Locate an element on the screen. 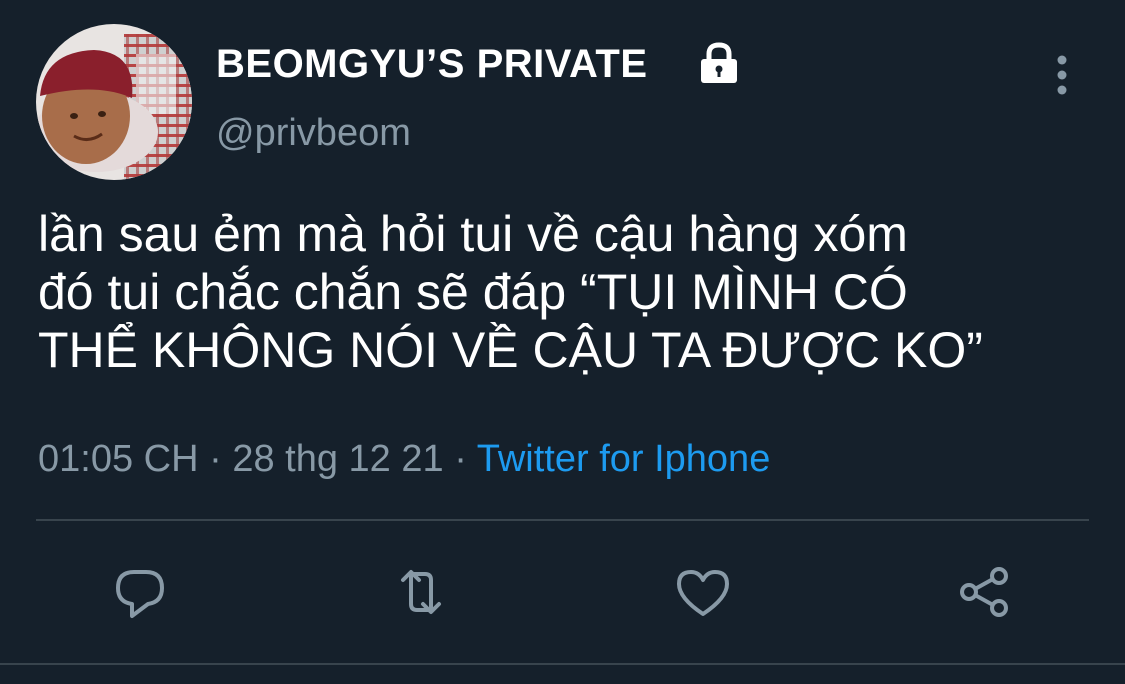  avatar is located at coordinates (114, 102).